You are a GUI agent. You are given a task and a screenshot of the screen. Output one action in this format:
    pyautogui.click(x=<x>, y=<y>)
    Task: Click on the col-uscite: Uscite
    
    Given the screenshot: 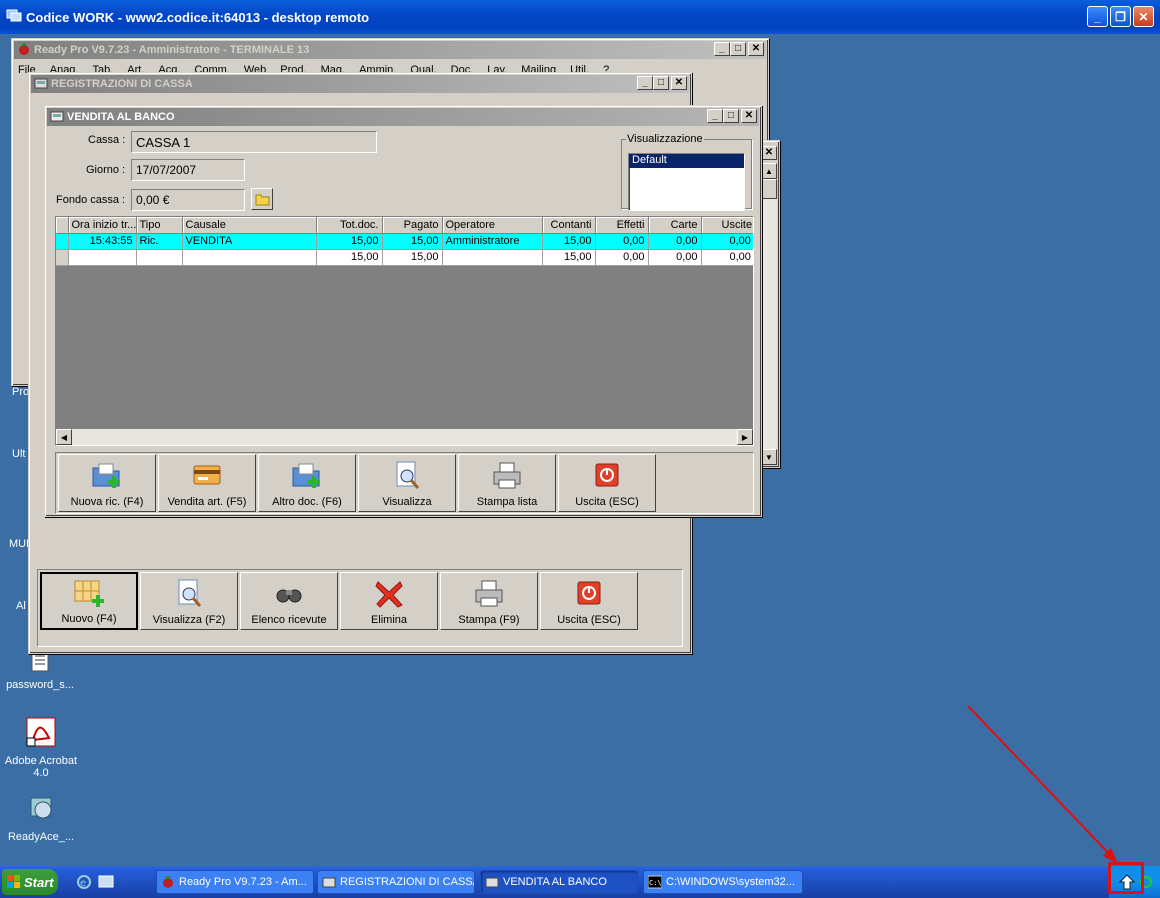 What is the action you would take?
    pyautogui.click(x=727, y=225)
    